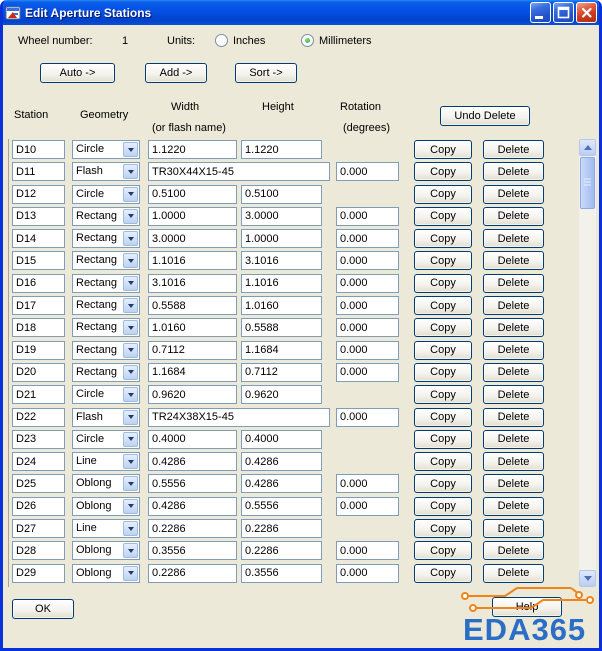  What do you see at coordinates (587, 147) in the screenshot?
I see `scroll-up-button` at bounding box center [587, 147].